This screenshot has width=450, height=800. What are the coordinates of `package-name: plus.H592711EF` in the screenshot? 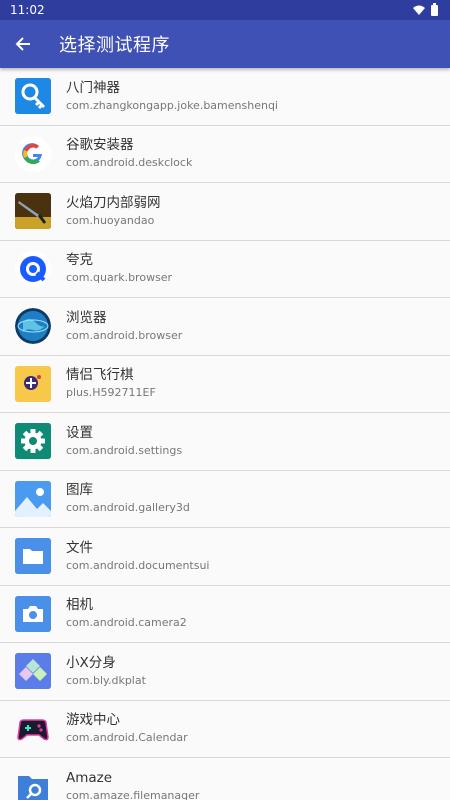 It's located at (111, 393).